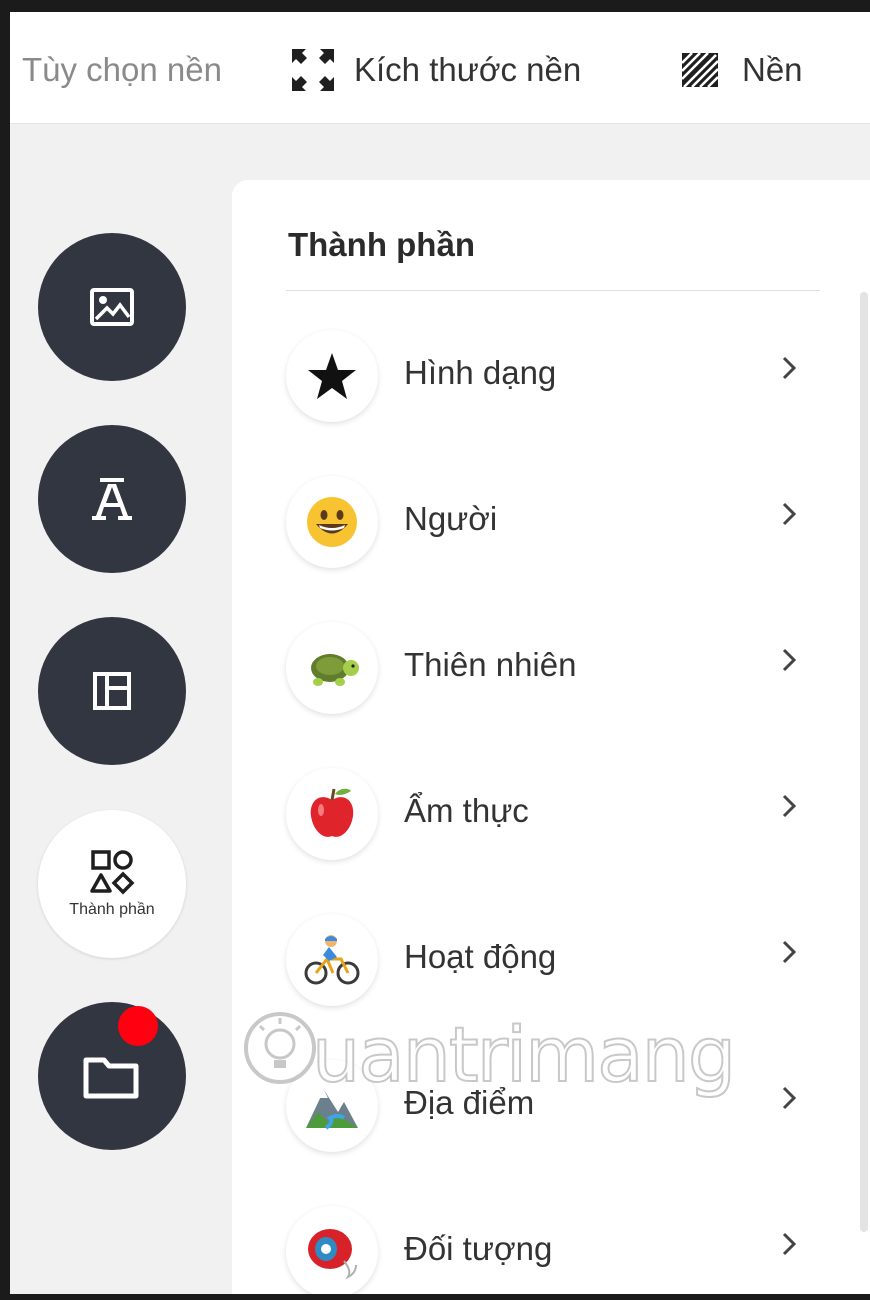  What do you see at coordinates (332, 1106) in the screenshot?
I see `mountain-icon` at bounding box center [332, 1106].